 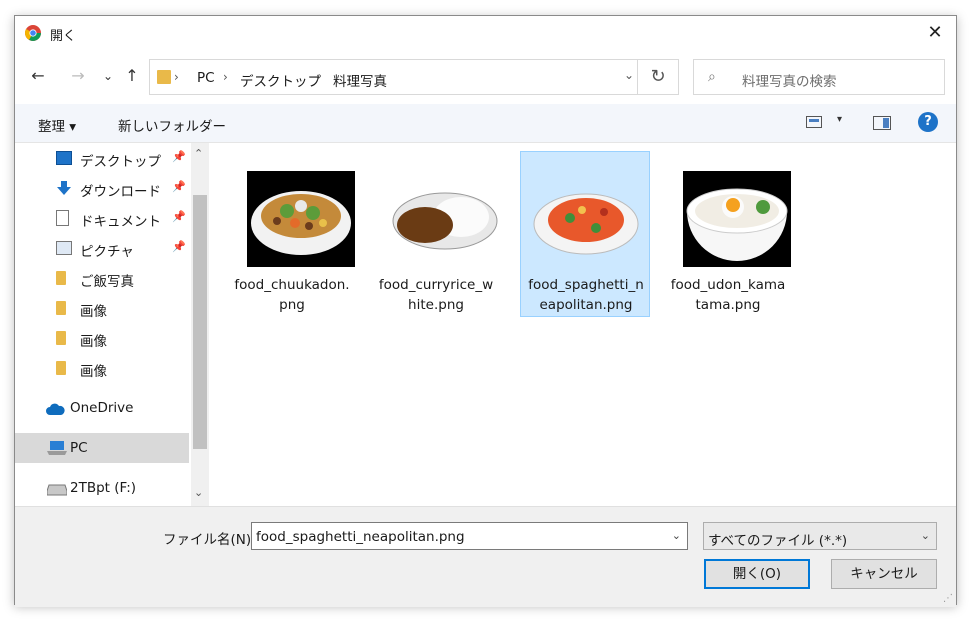 I want to click on sidebar-item-drive-f: 2TBpt (F:), so click(x=102, y=488).